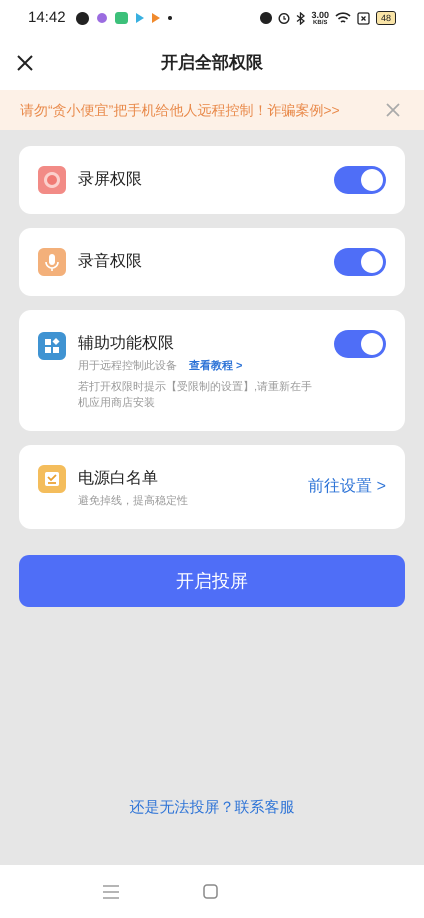 The image size is (424, 918). Describe the element at coordinates (347, 486) in the screenshot. I see `settings-link: 前往设置 >` at that location.